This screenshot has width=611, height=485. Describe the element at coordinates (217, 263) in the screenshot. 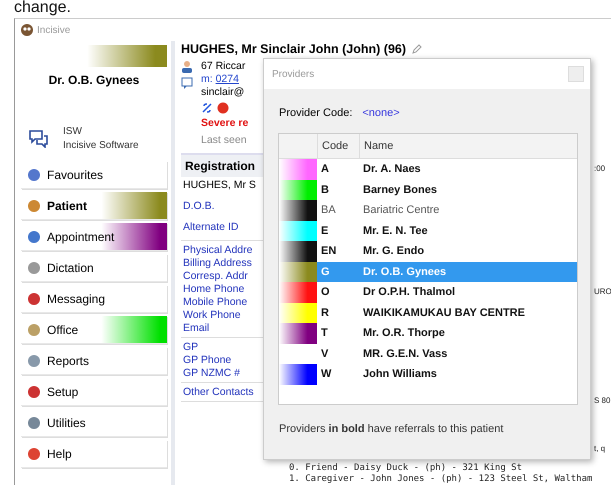

I see `field-label: Billing Address` at that location.